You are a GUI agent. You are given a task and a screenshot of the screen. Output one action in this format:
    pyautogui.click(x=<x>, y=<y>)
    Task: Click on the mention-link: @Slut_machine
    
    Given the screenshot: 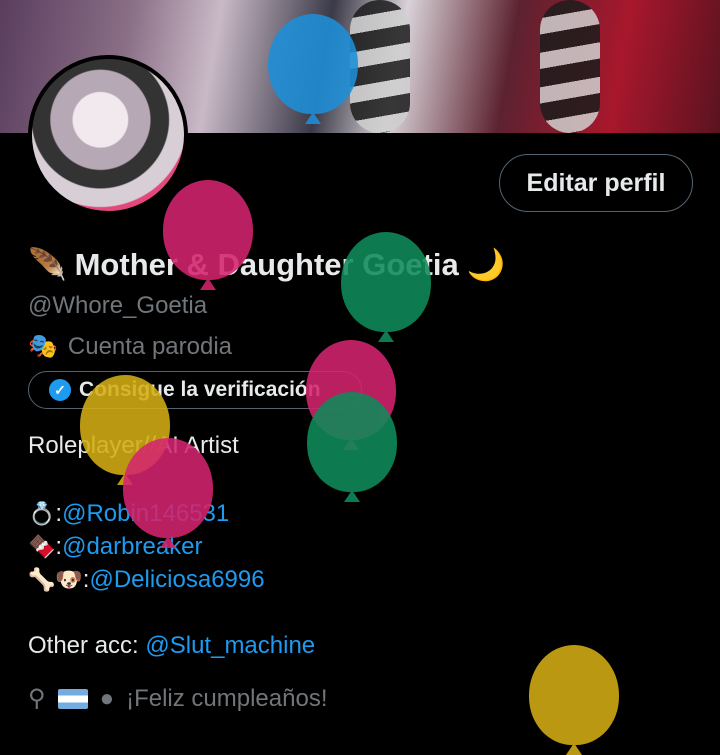 What is the action you would take?
    pyautogui.click(x=230, y=645)
    